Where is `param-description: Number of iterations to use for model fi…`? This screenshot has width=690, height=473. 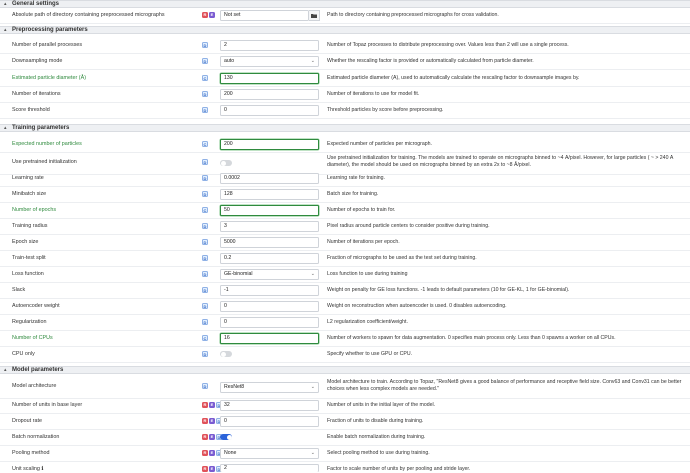 param-description: Number of iterations to use for model fi… is located at coordinates (373, 94).